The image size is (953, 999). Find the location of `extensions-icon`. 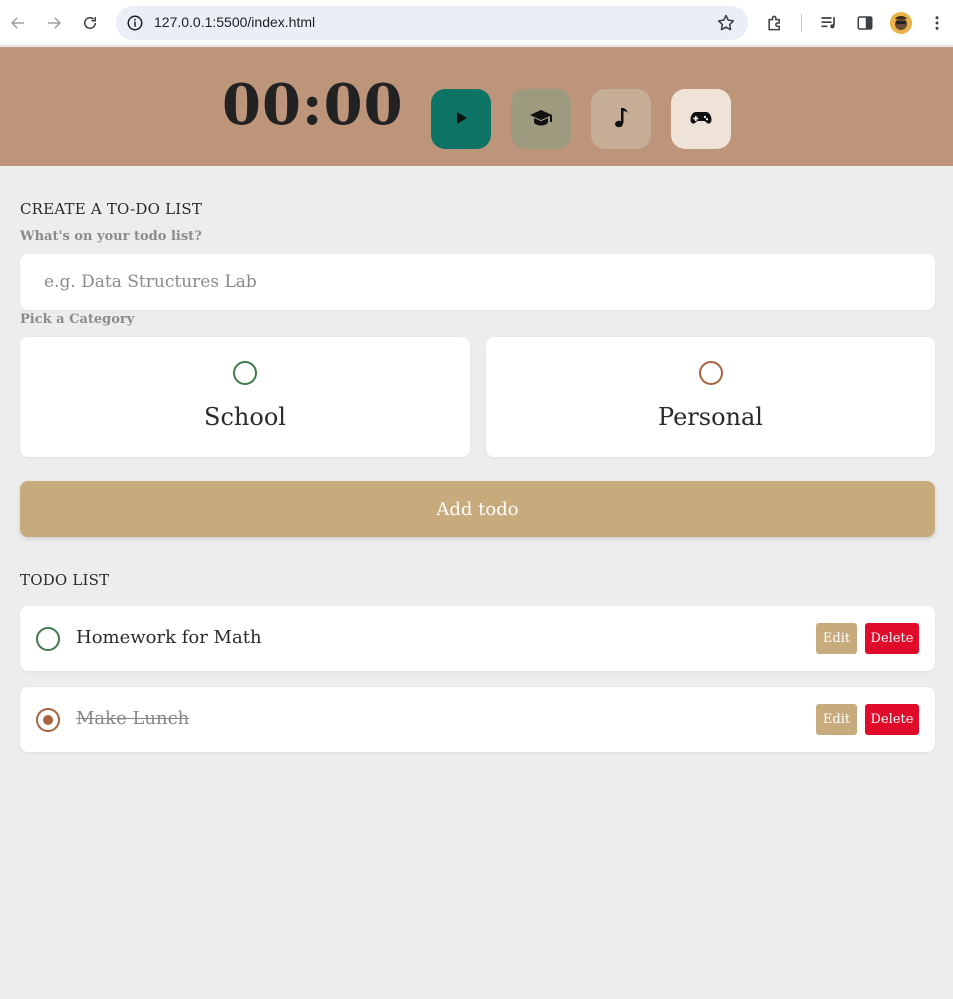

extensions-icon is located at coordinates (775, 23).